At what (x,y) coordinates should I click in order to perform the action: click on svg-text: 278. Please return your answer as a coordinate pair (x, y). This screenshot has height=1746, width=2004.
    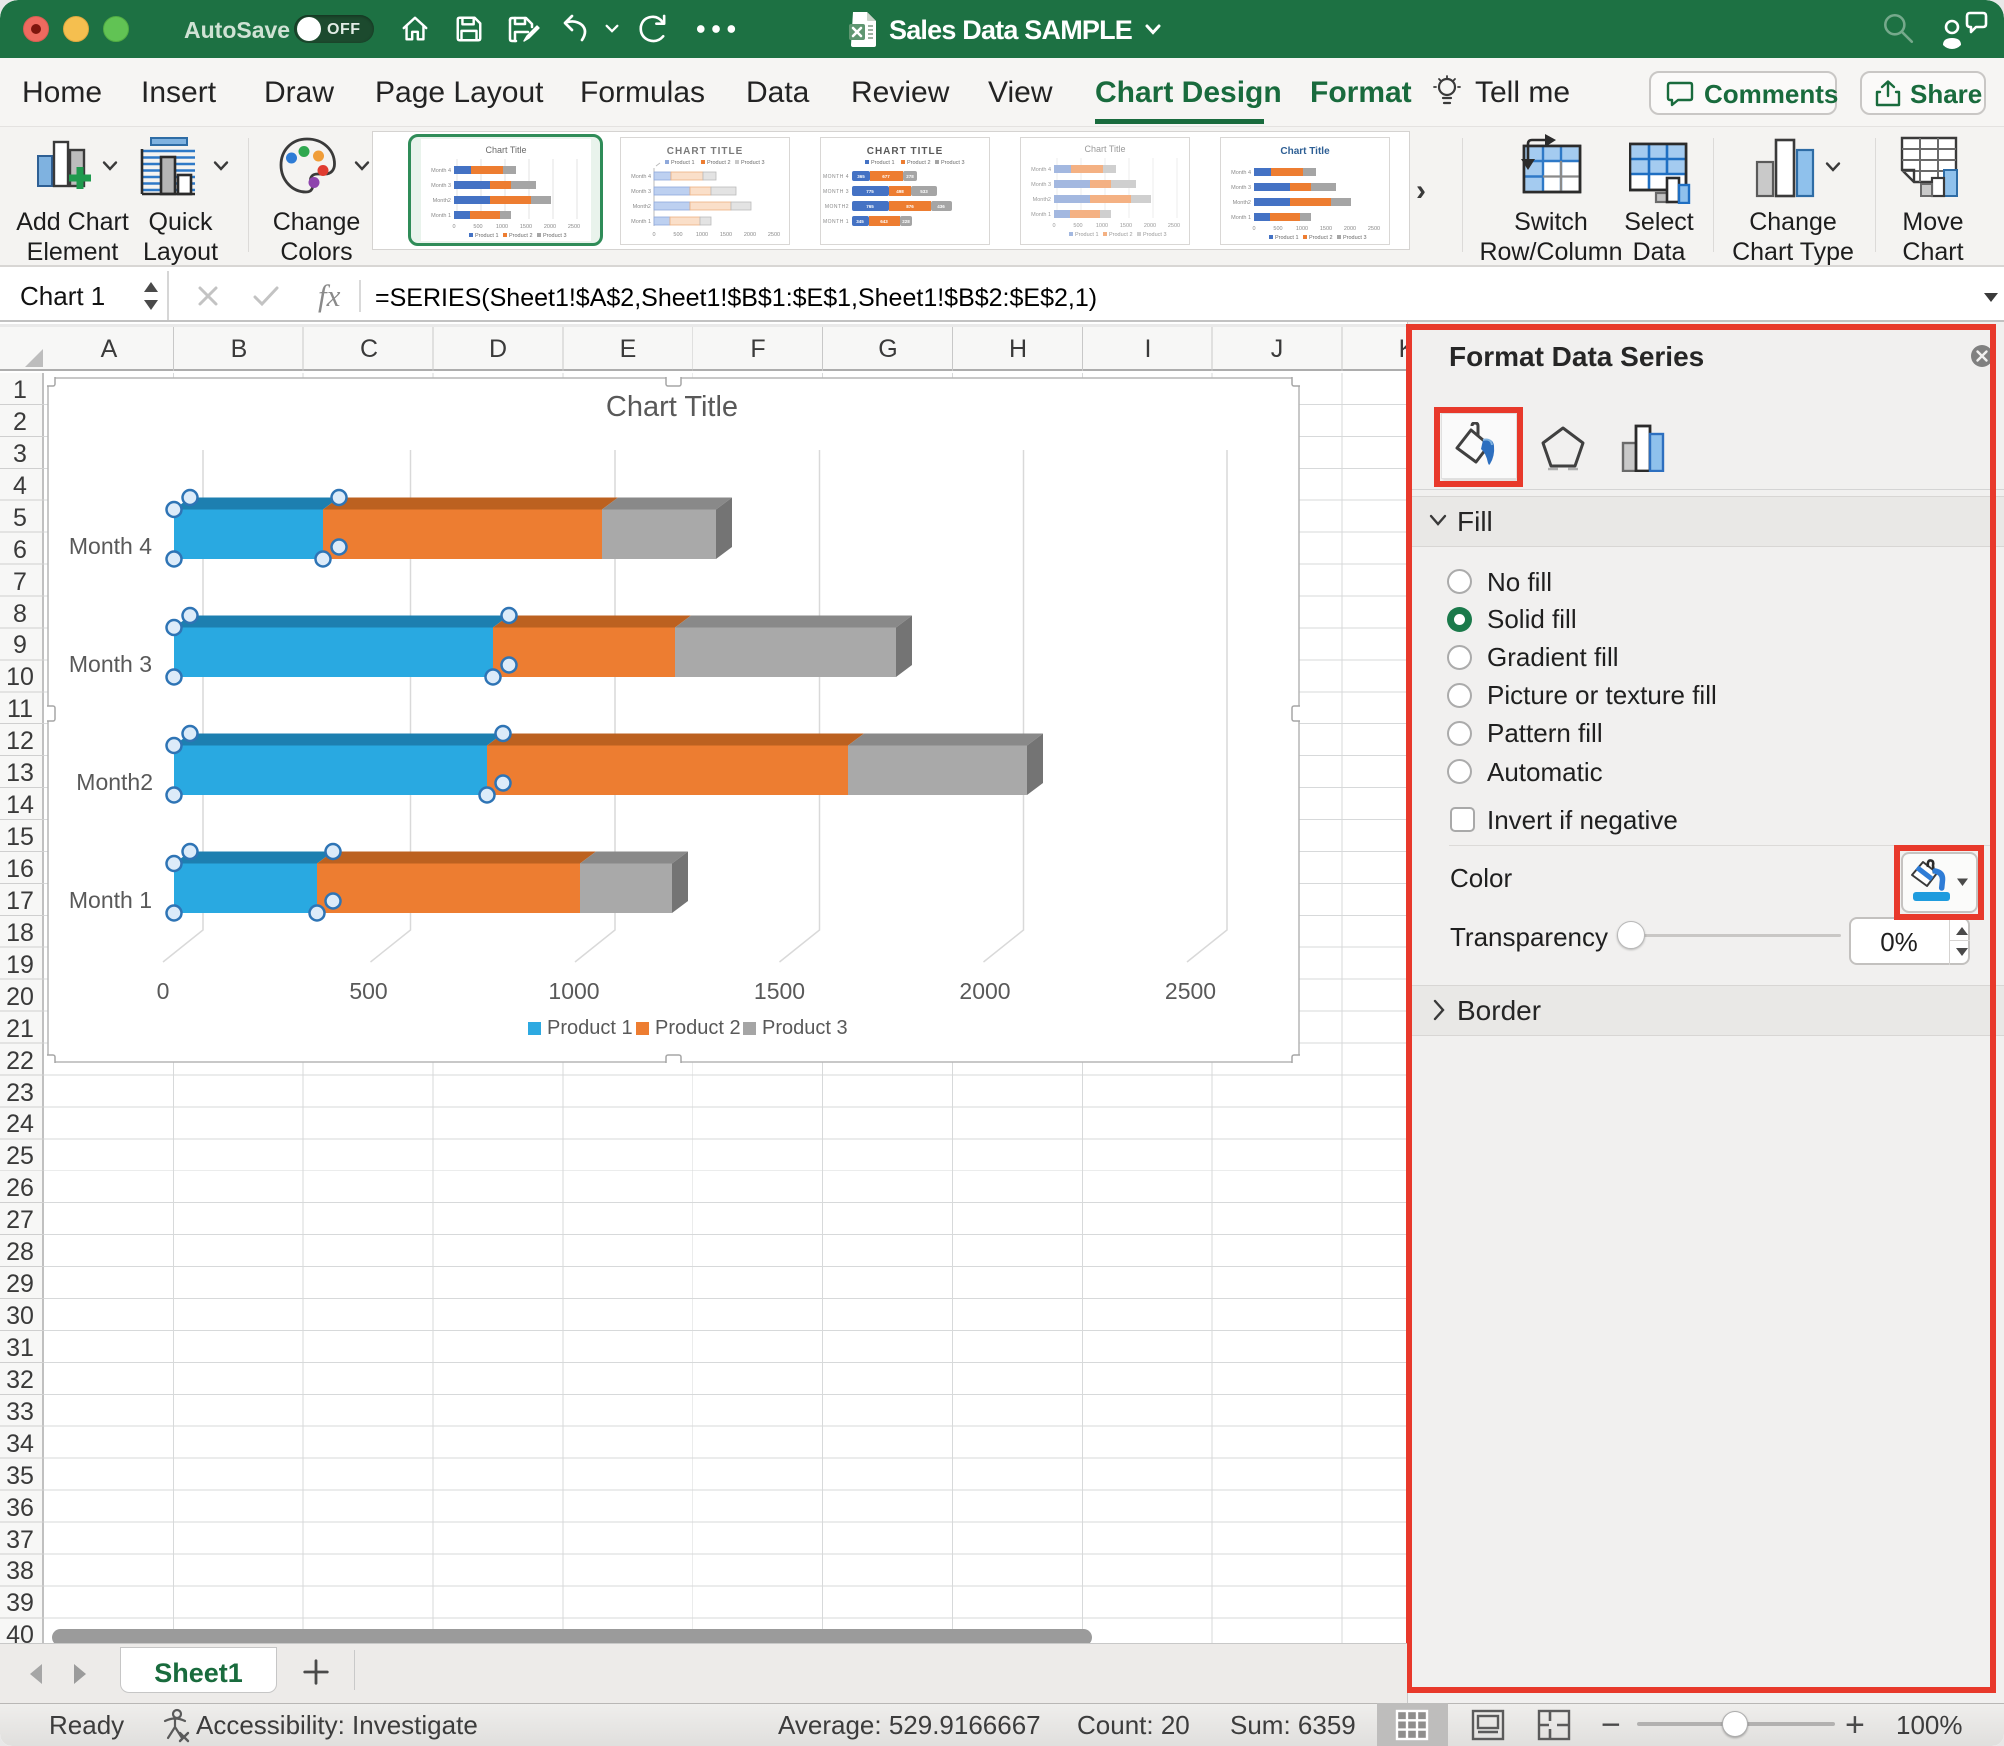
    Looking at the image, I should click on (910, 176).